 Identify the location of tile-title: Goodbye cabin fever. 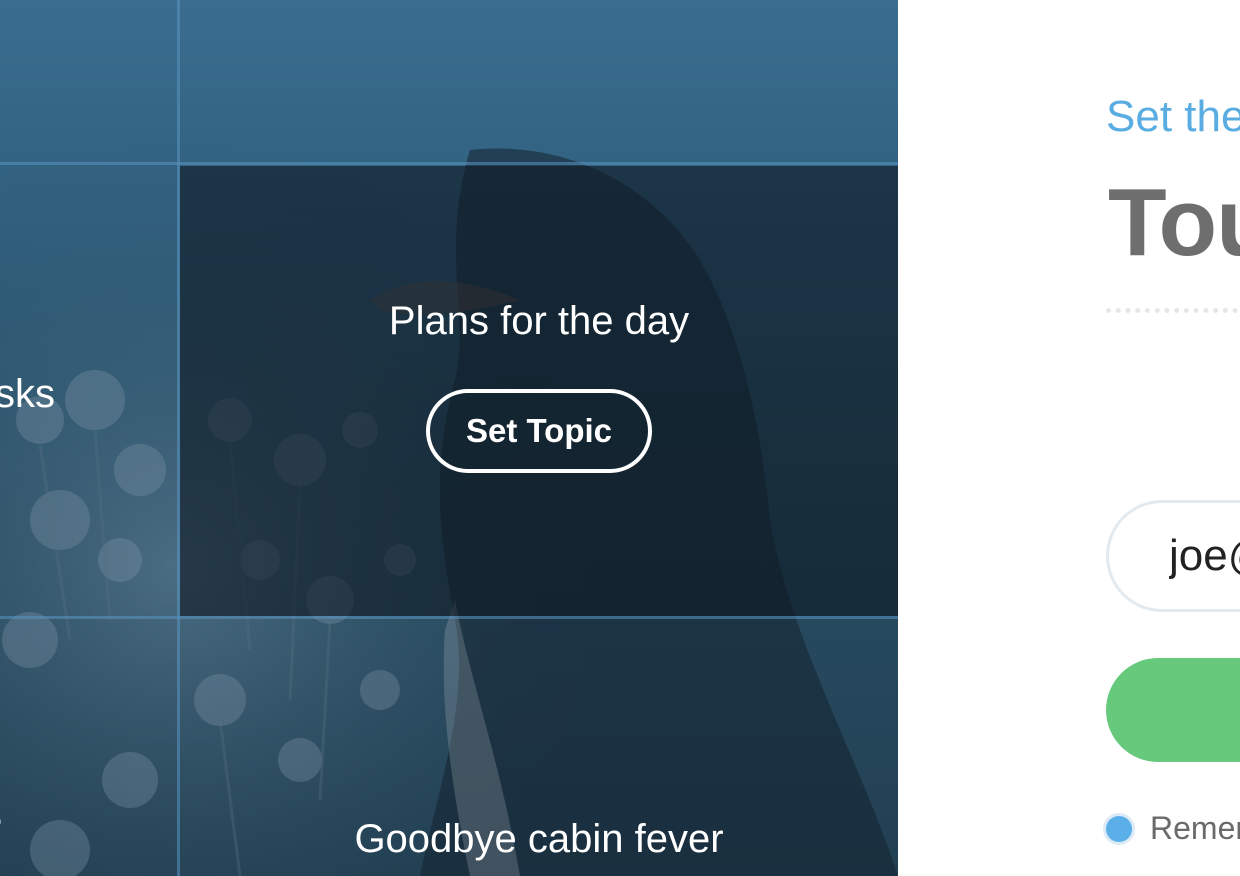
(539, 839).